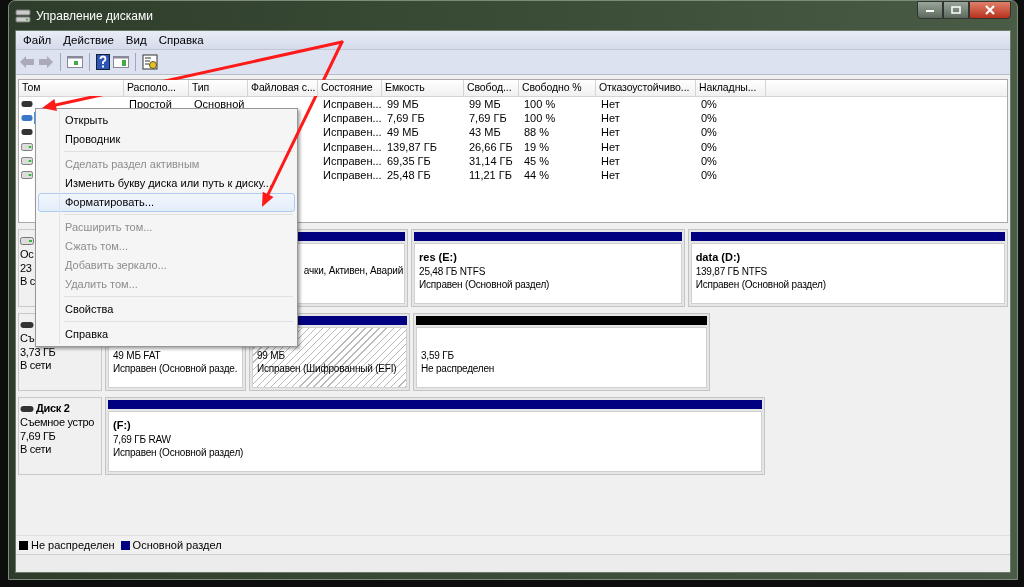  Describe the element at coordinates (150, 104) in the screenshot. I see `table-cell: Простой` at that location.